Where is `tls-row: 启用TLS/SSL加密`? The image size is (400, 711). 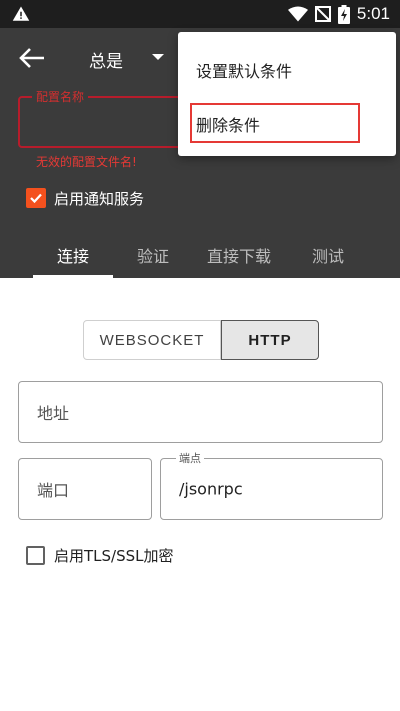 tls-row: 启用TLS/SSL加密 is located at coordinates (100, 555).